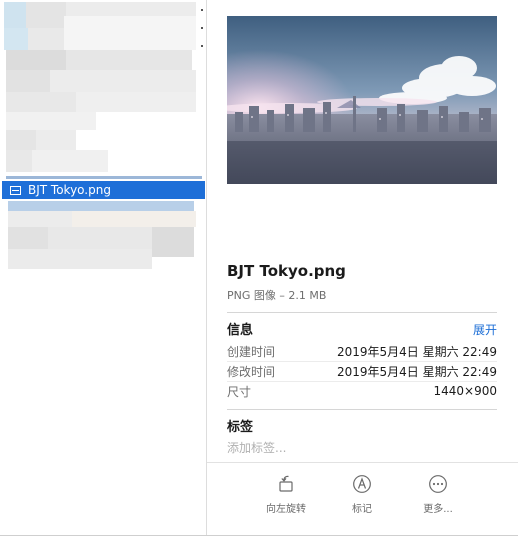  What do you see at coordinates (69, 190) in the screenshot?
I see `file-row-label: BJT Tokyo.png` at bounding box center [69, 190].